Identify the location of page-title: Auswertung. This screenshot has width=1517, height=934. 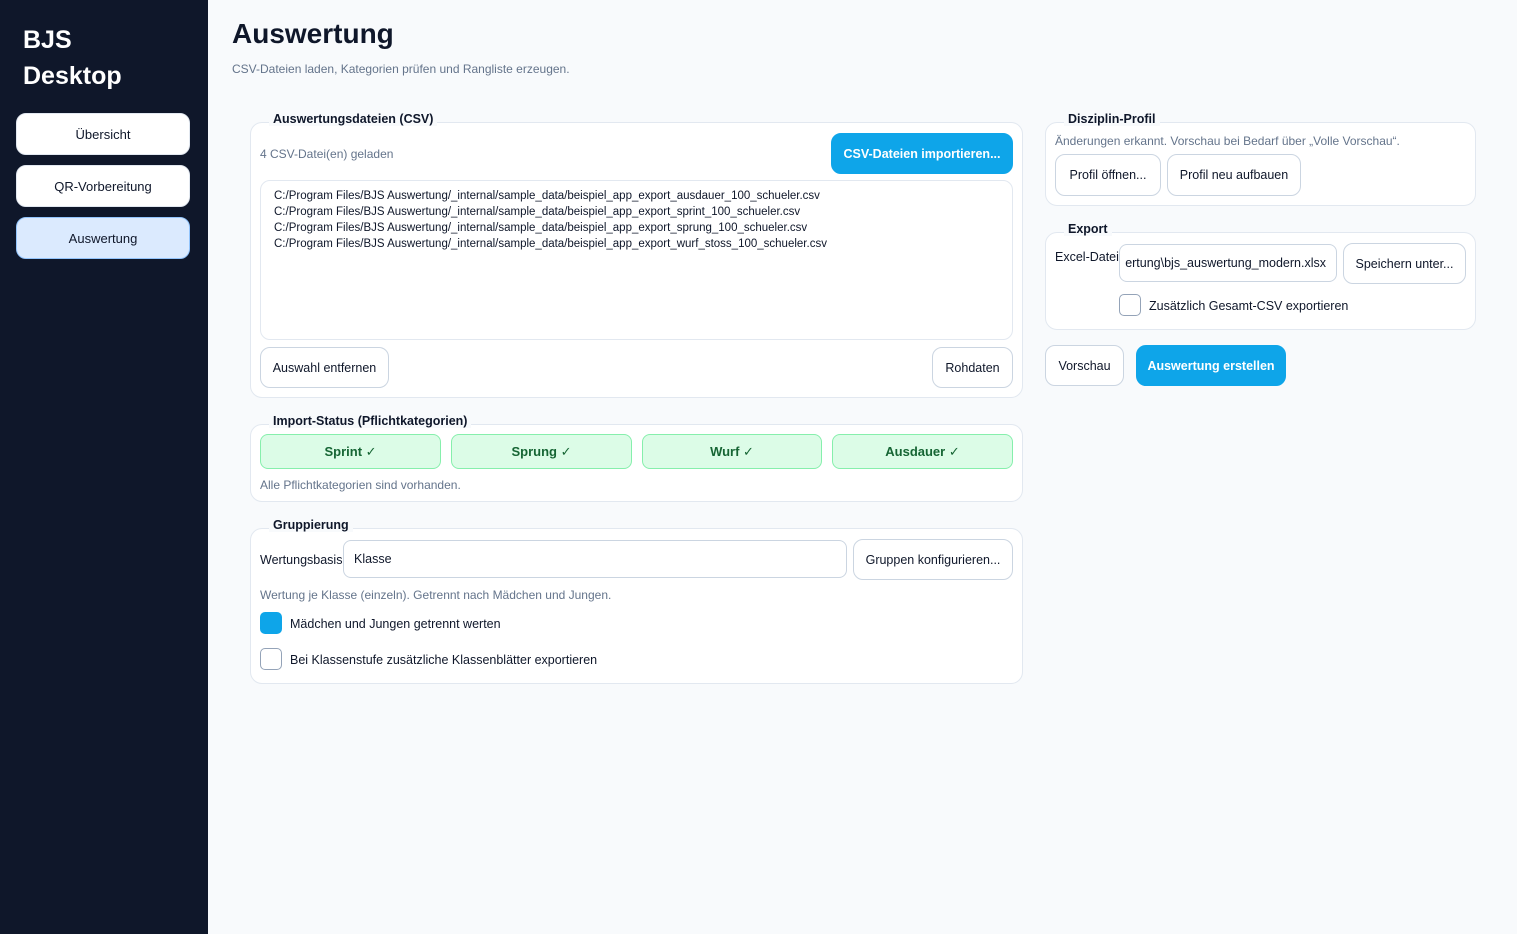
(313, 33).